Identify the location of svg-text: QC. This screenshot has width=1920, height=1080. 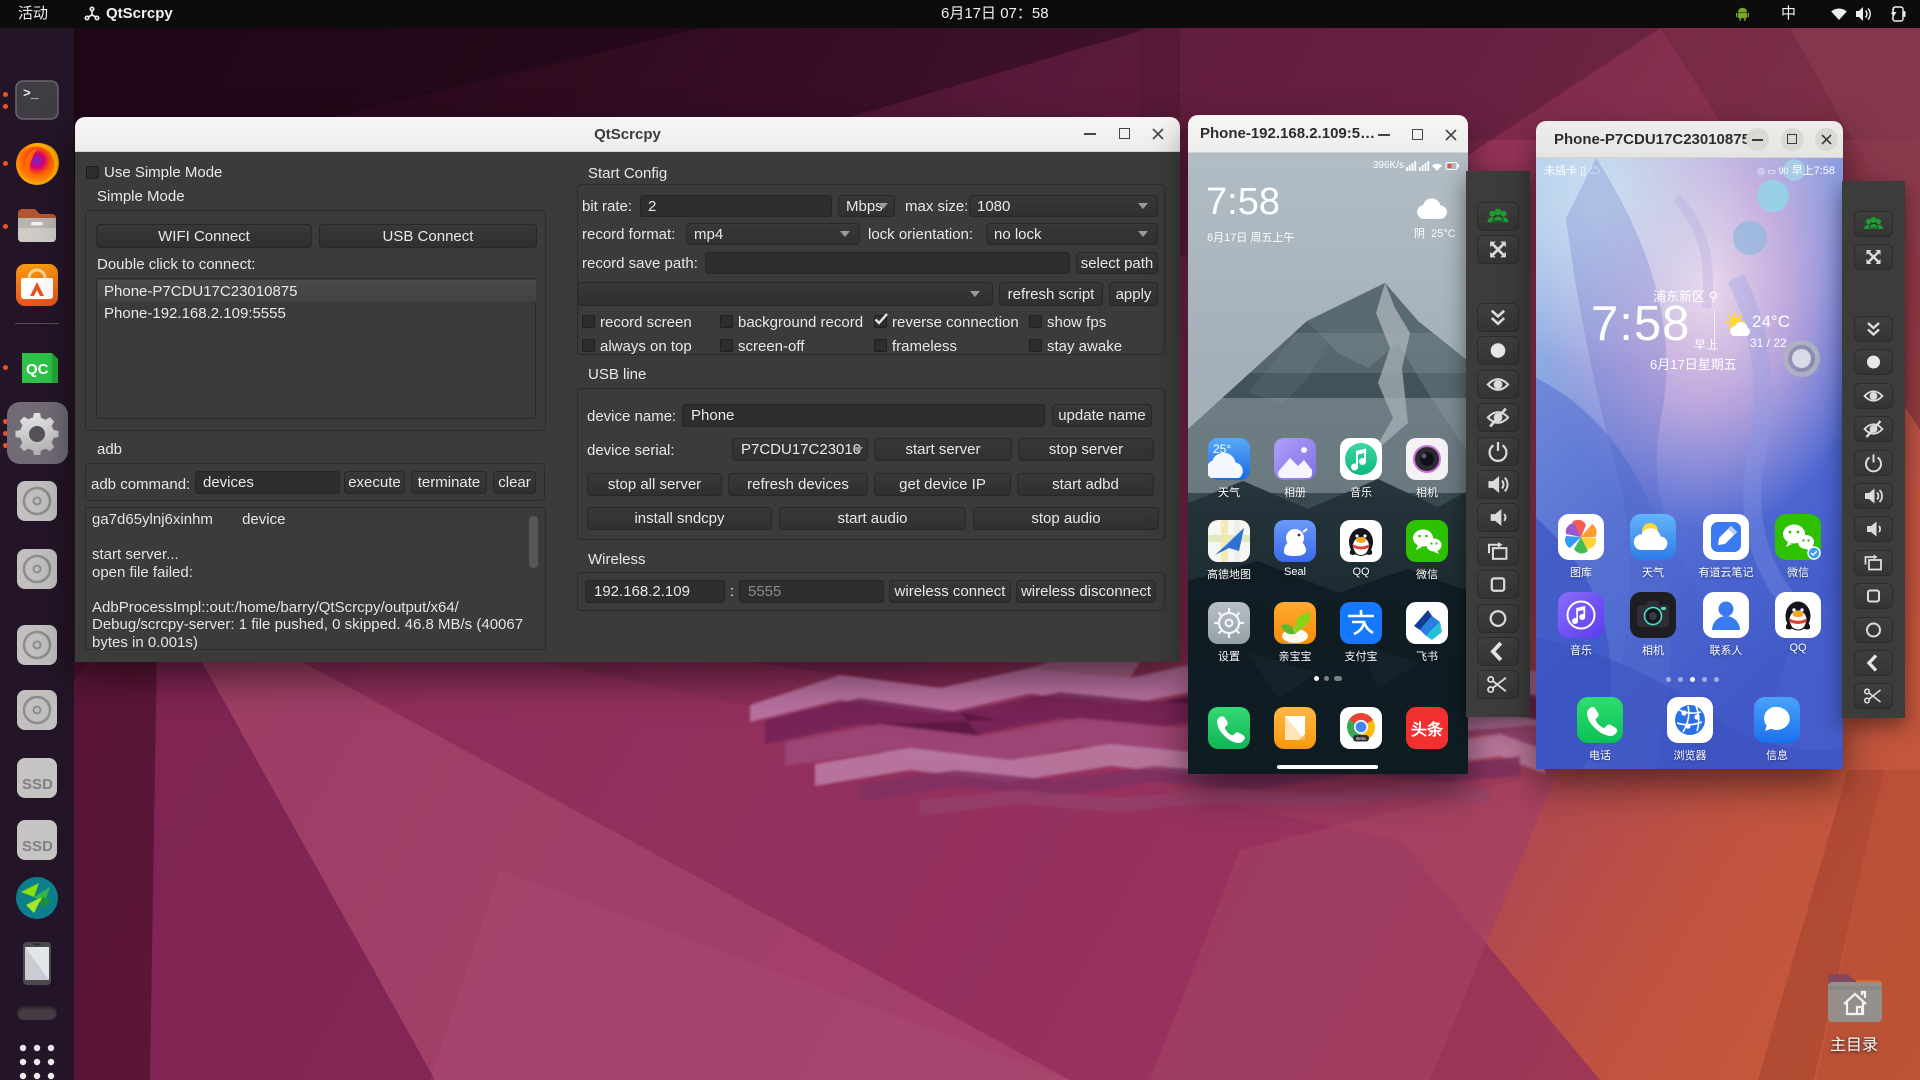
(37, 369).